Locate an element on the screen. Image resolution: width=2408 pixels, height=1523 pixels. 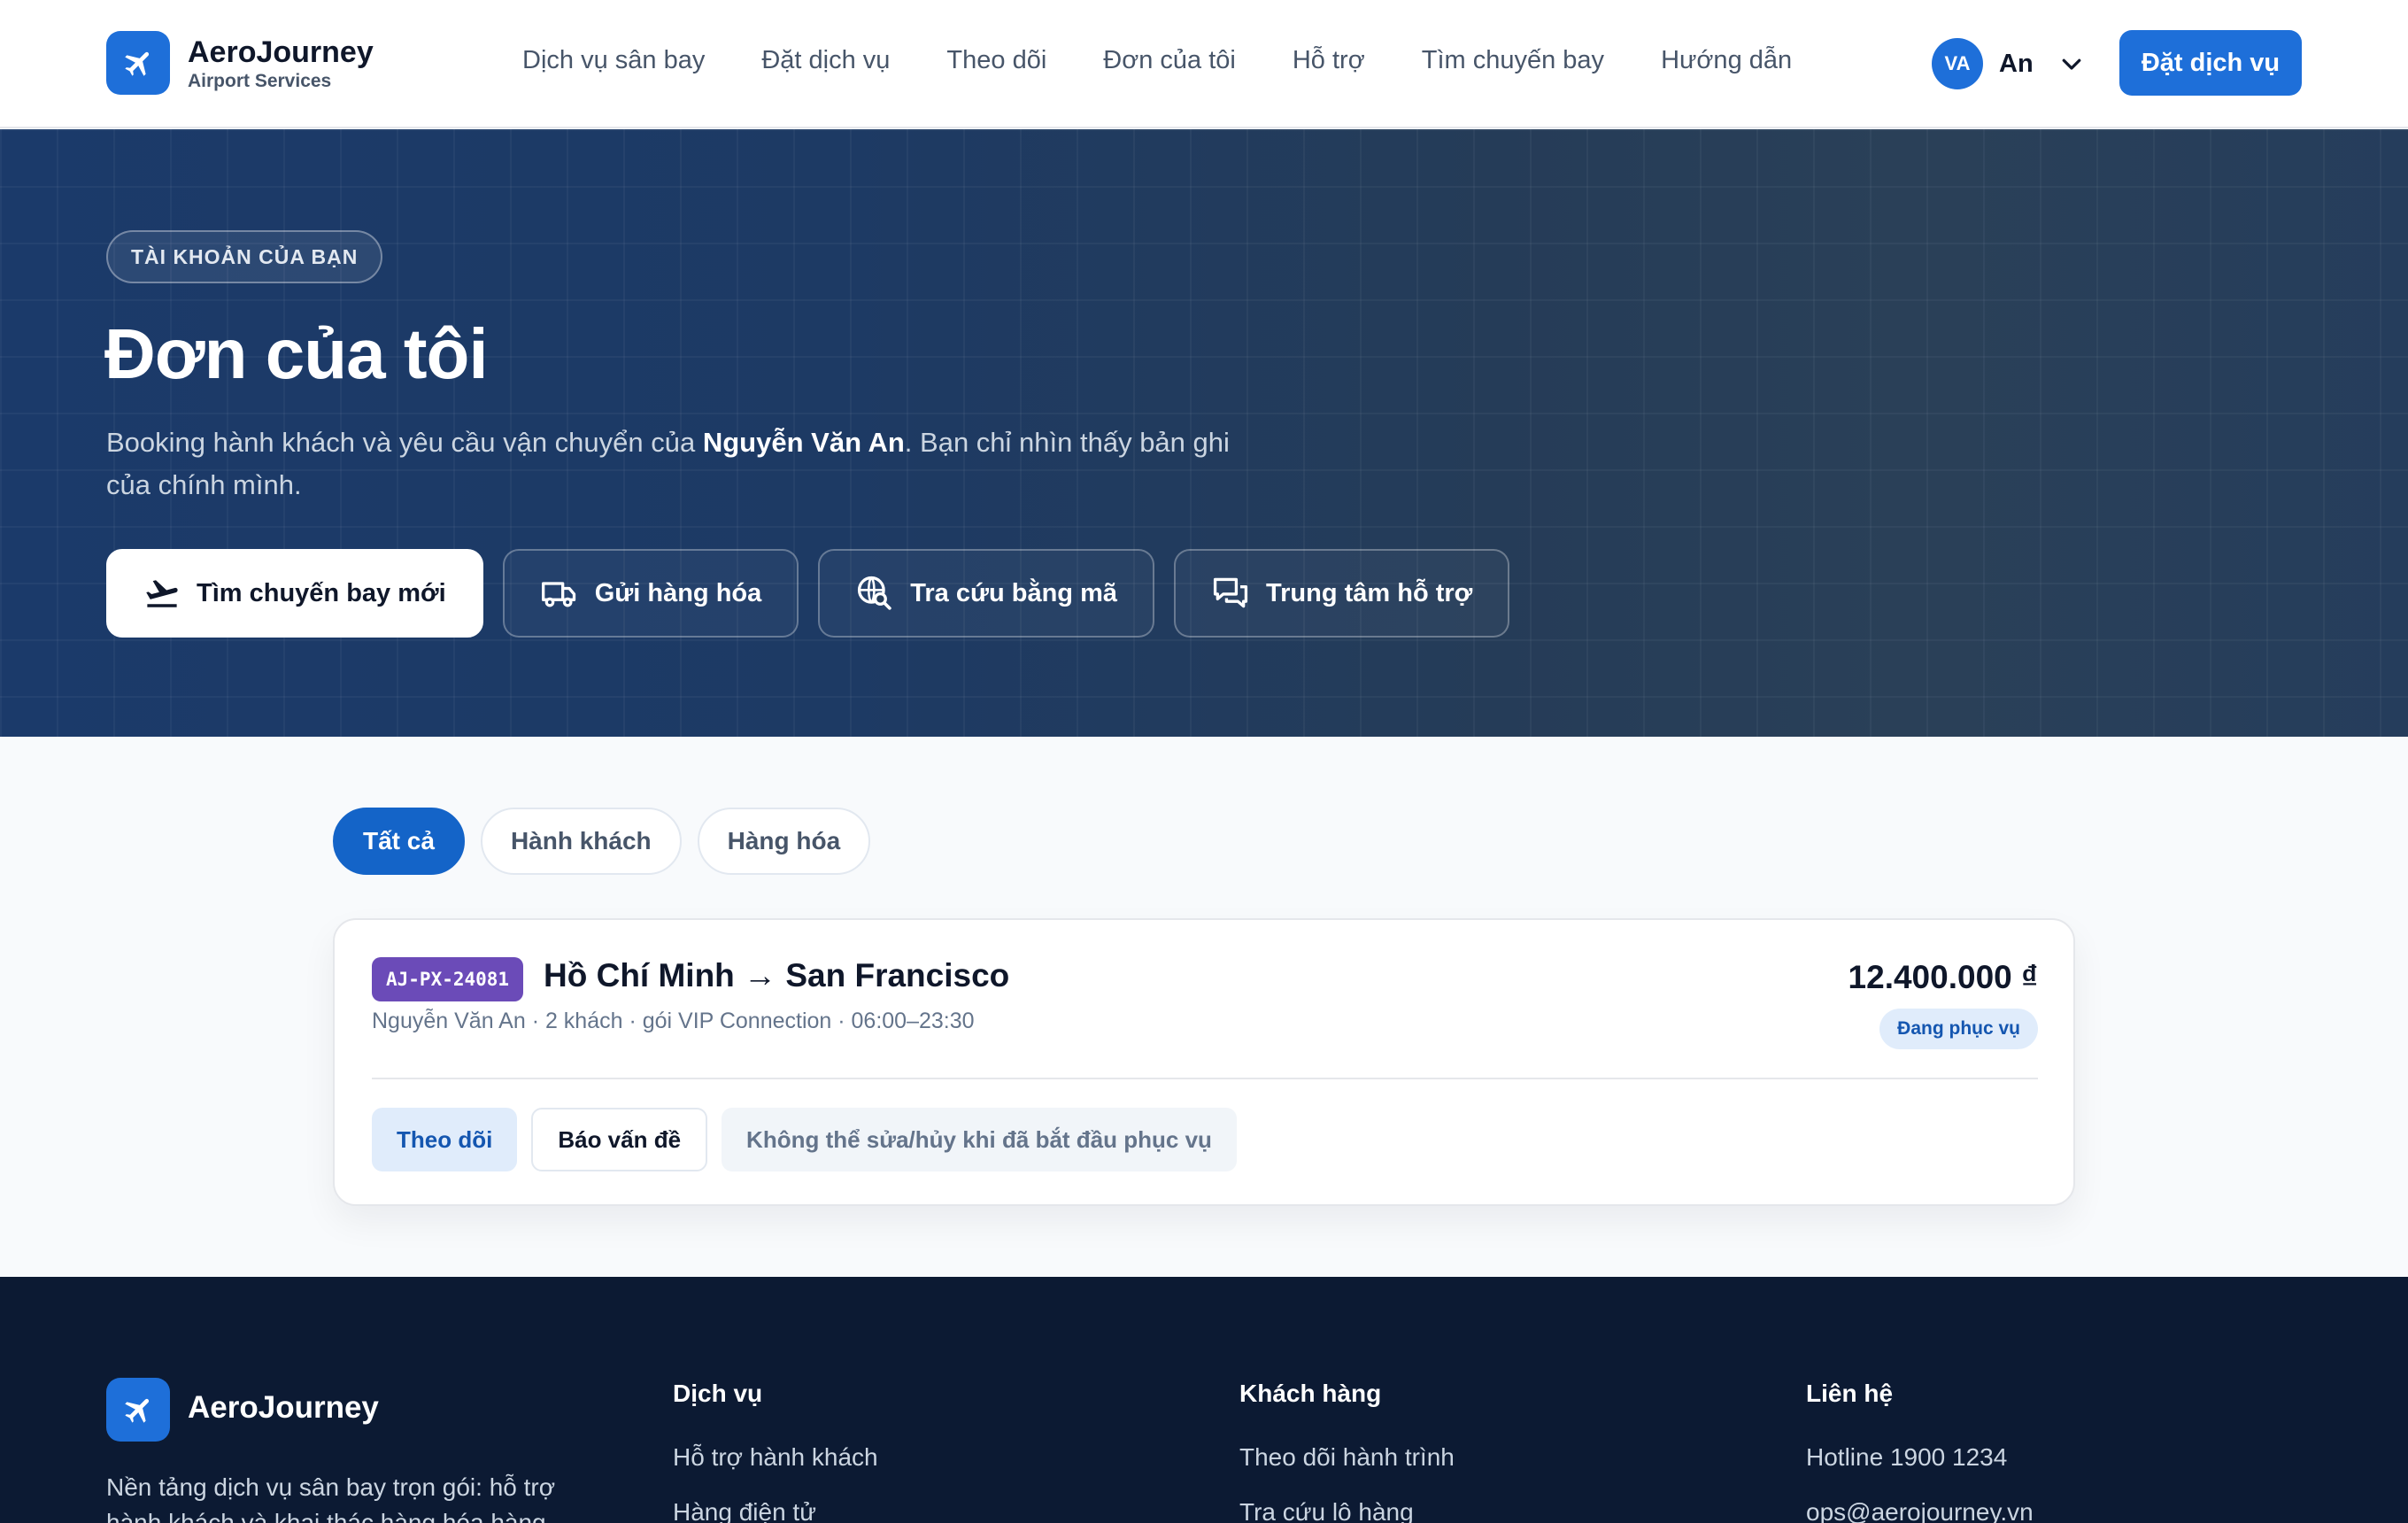
brand-subtitle: Airport Services is located at coordinates (260, 81).